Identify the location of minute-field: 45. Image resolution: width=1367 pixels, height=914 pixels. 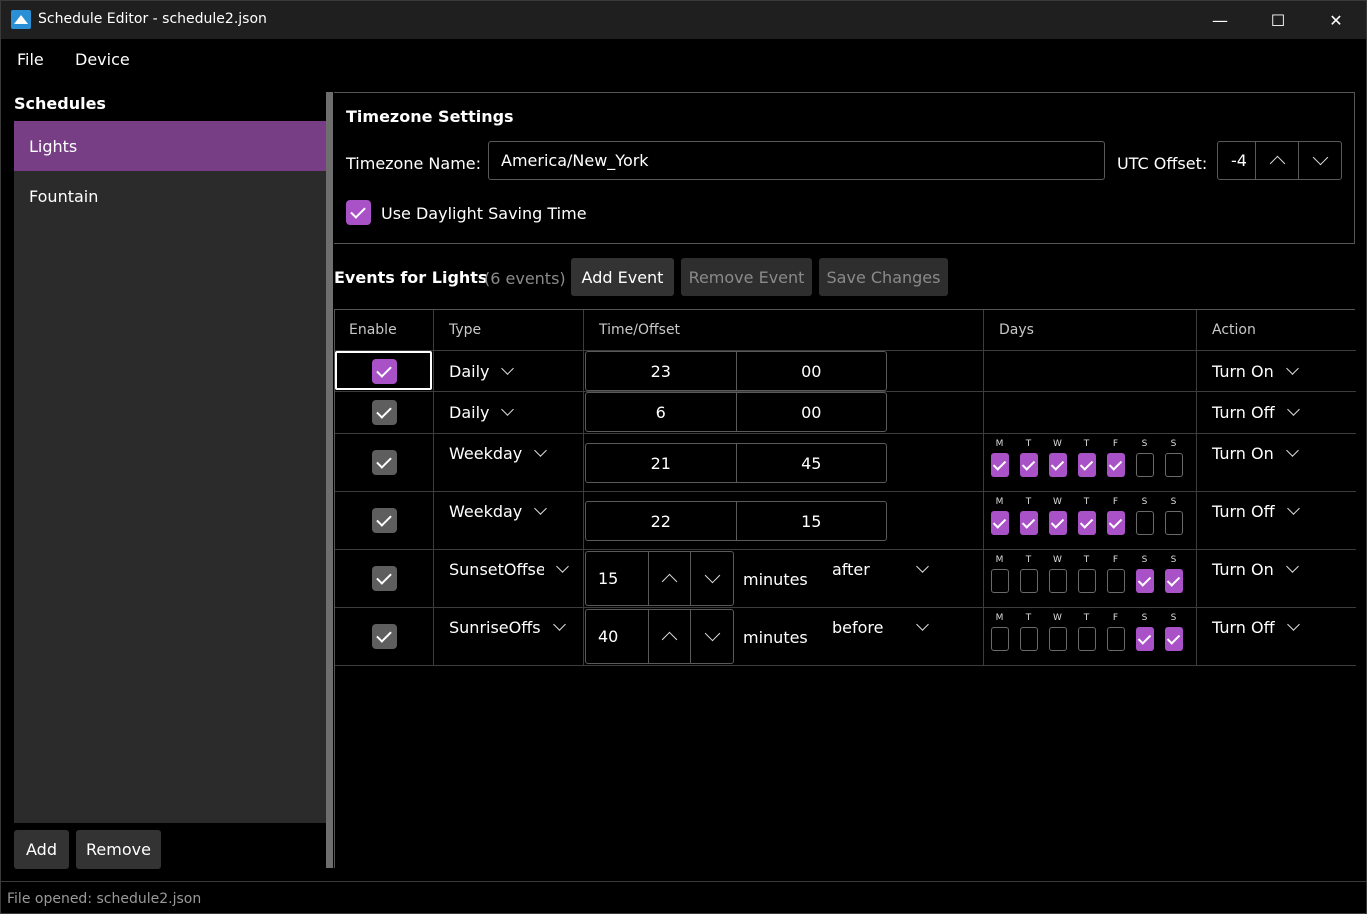
(812, 463).